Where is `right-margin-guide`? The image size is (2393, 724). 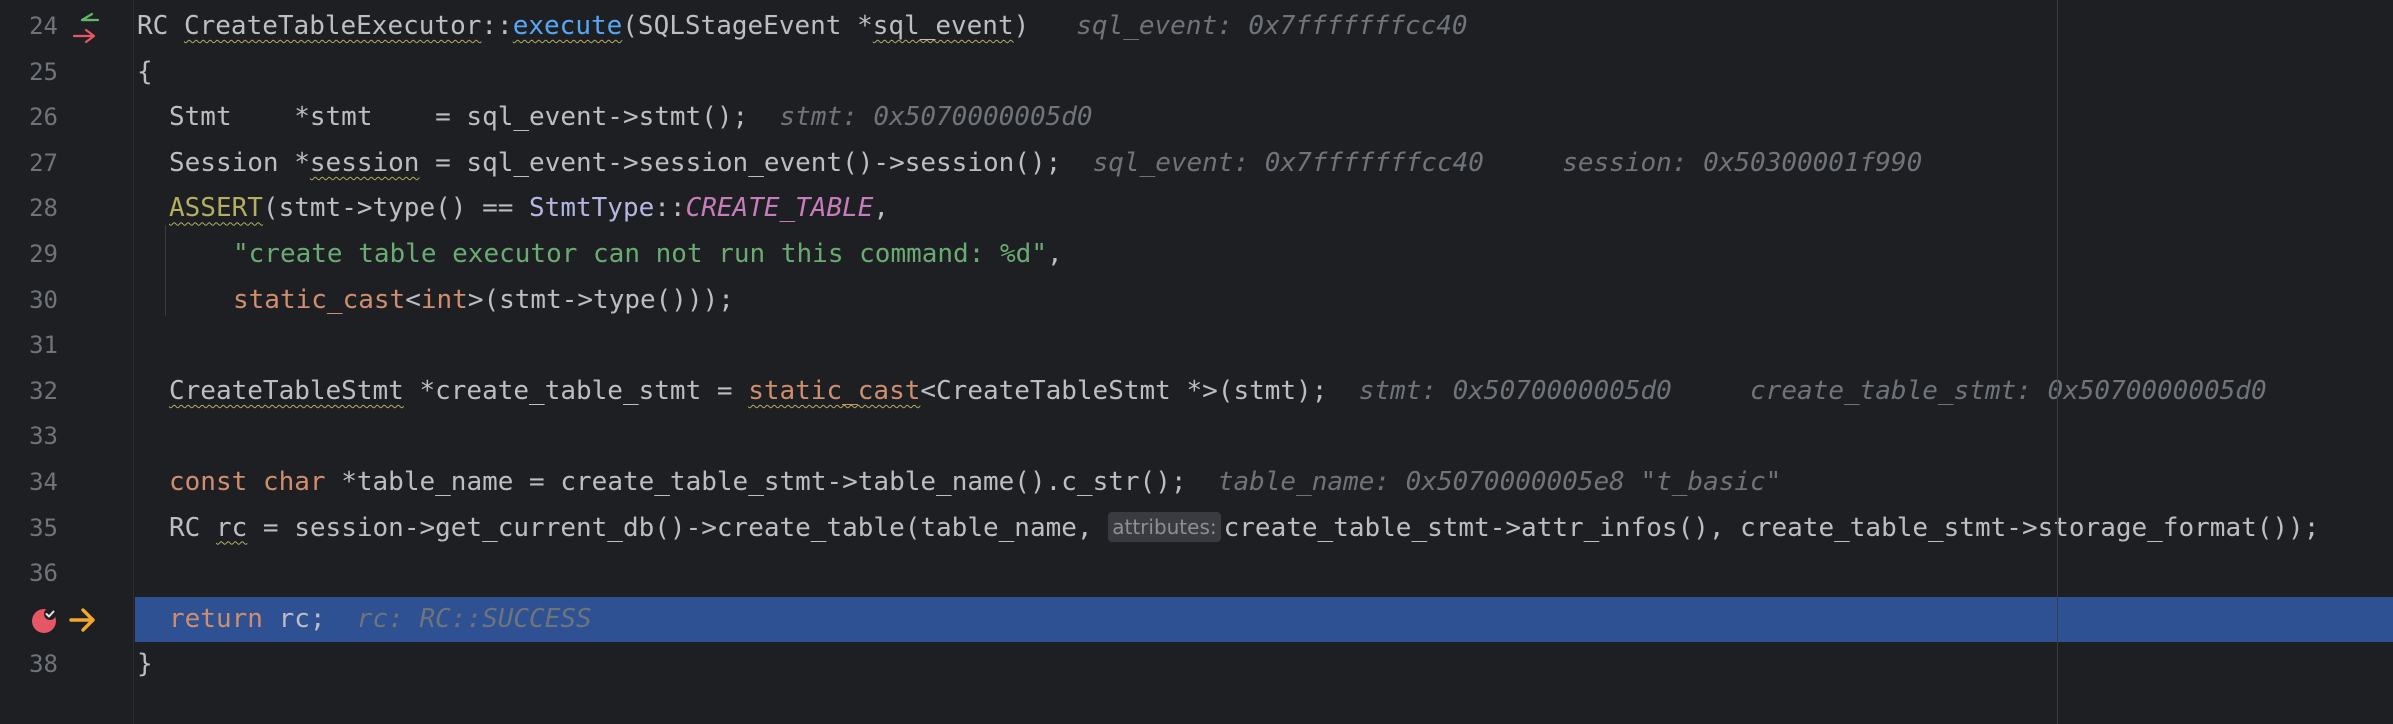 right-margin-guide is located at coordinates (2057, 362).